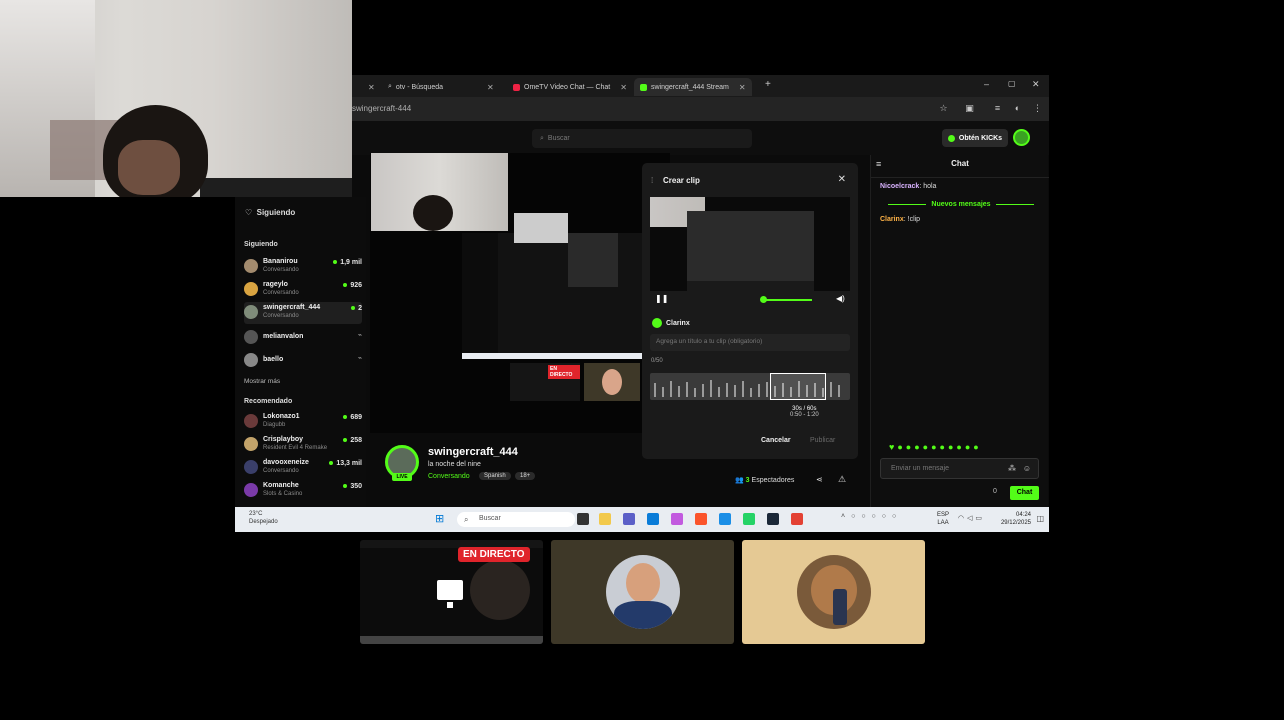 The height and width of the screenshot is (720, 1284). Describe the element at coordinates (347, 262) in the screenshot. I see `viewer-count: 1,9 mil` at that location.